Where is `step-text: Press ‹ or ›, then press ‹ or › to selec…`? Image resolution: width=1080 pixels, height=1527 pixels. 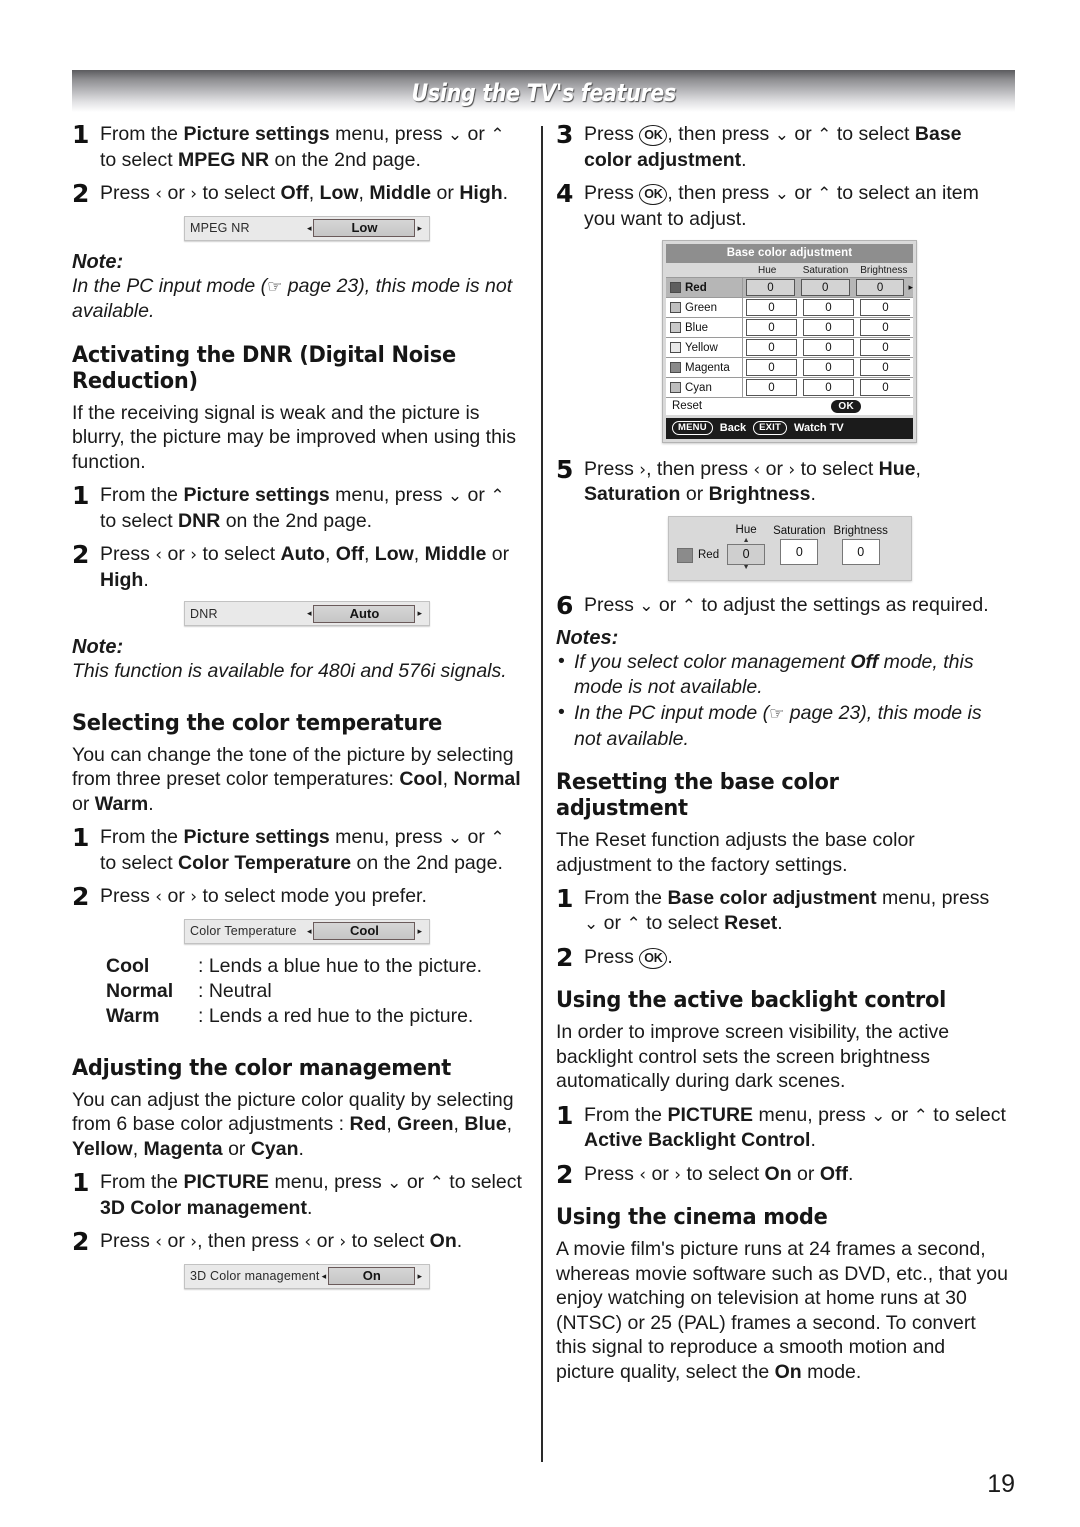 step-text: Press ‹ or ›, then press ‹ or › to selec… is located at coordinates (281, 1241).